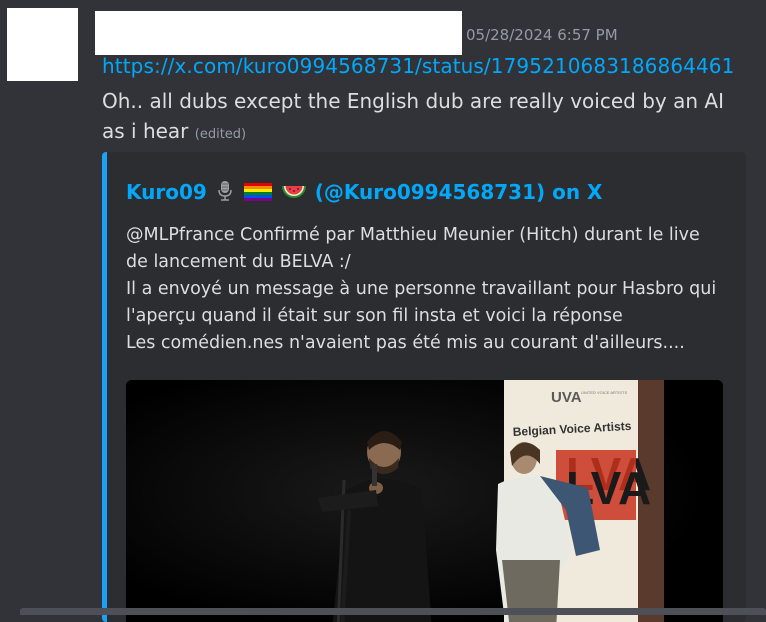 The height and width of the screenshot is (622, 766). What do you see at coordinates (458, 192) in the screenshot?
I see `embed-author-handle: (@Kuro0994568731) on X` at bounding box center [458, 192].